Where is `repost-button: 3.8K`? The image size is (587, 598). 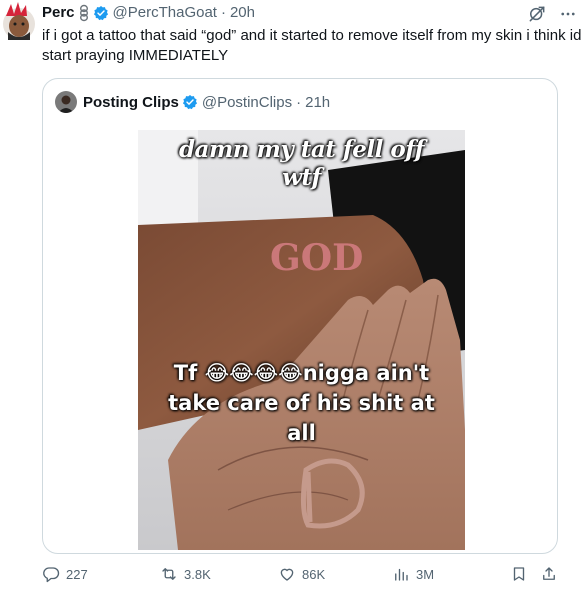
repost-button: 3.8K is located at coordinates (185, 574).